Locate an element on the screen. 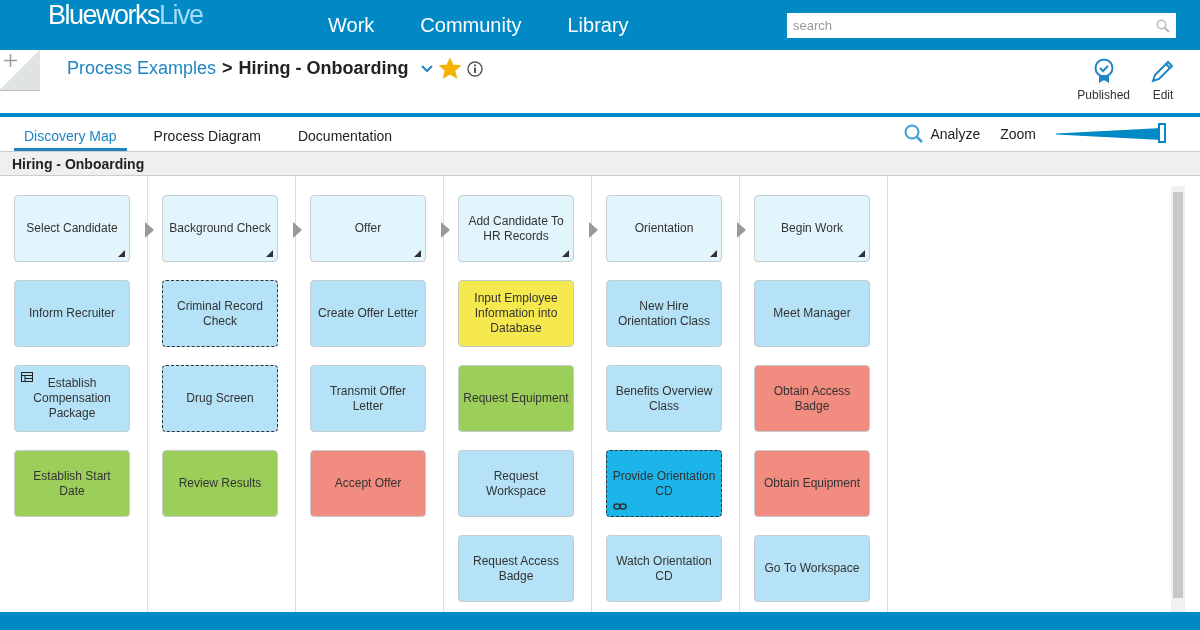 The image size is (1200, 630). activity-card: Criminal Record Check is located at coordinates (220, 313).